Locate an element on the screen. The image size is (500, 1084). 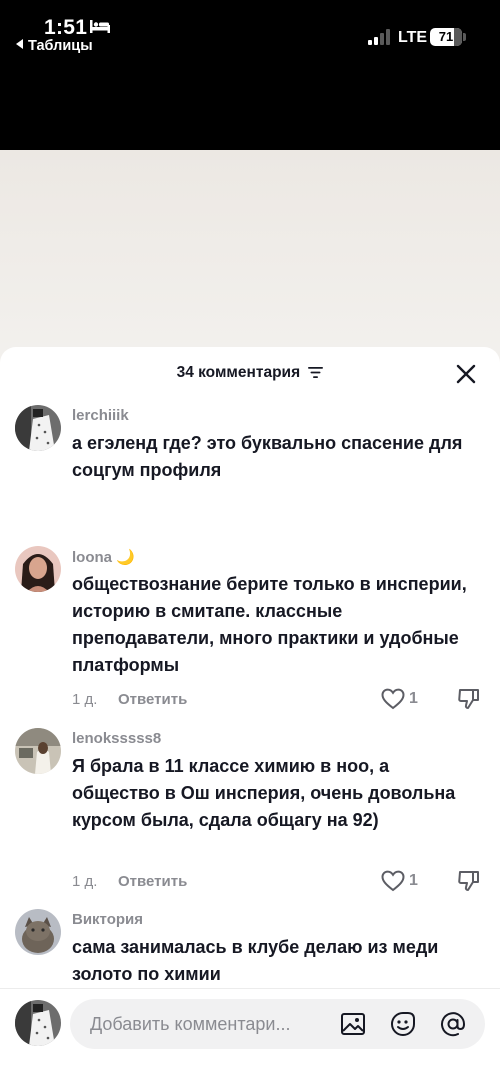
comment-input-container is located at coordinates (277, 1024).